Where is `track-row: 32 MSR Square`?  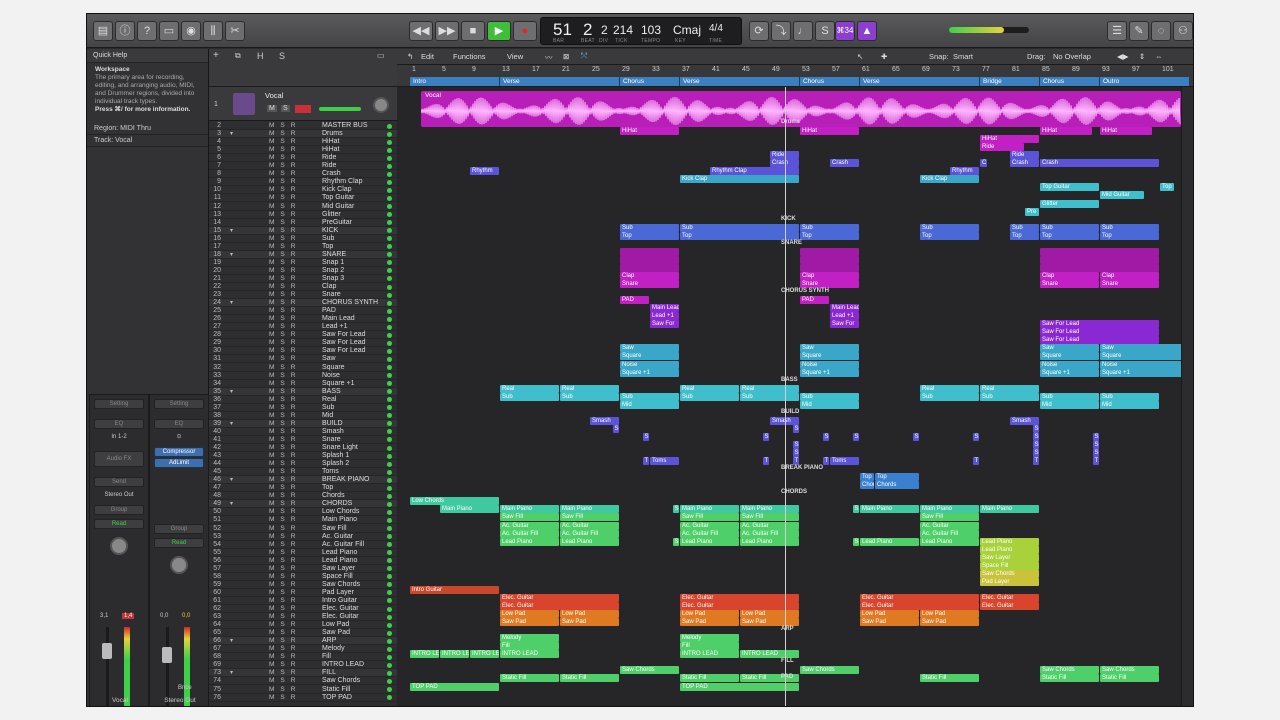
track-row: 32 MSR Square is located at coordinates (303, 368).